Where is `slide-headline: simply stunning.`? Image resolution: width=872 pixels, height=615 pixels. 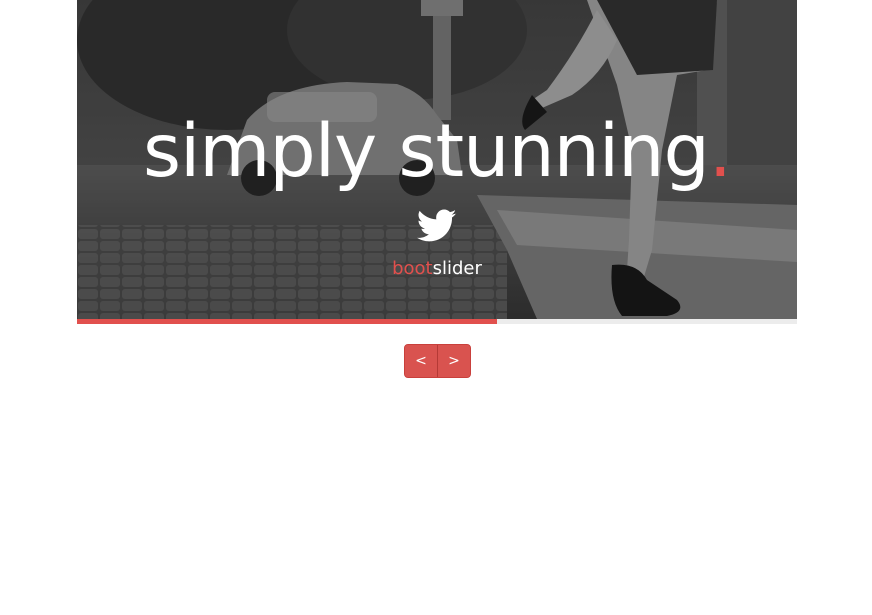
slide-headline: simply stunning. is located at coordinates (437, 152).